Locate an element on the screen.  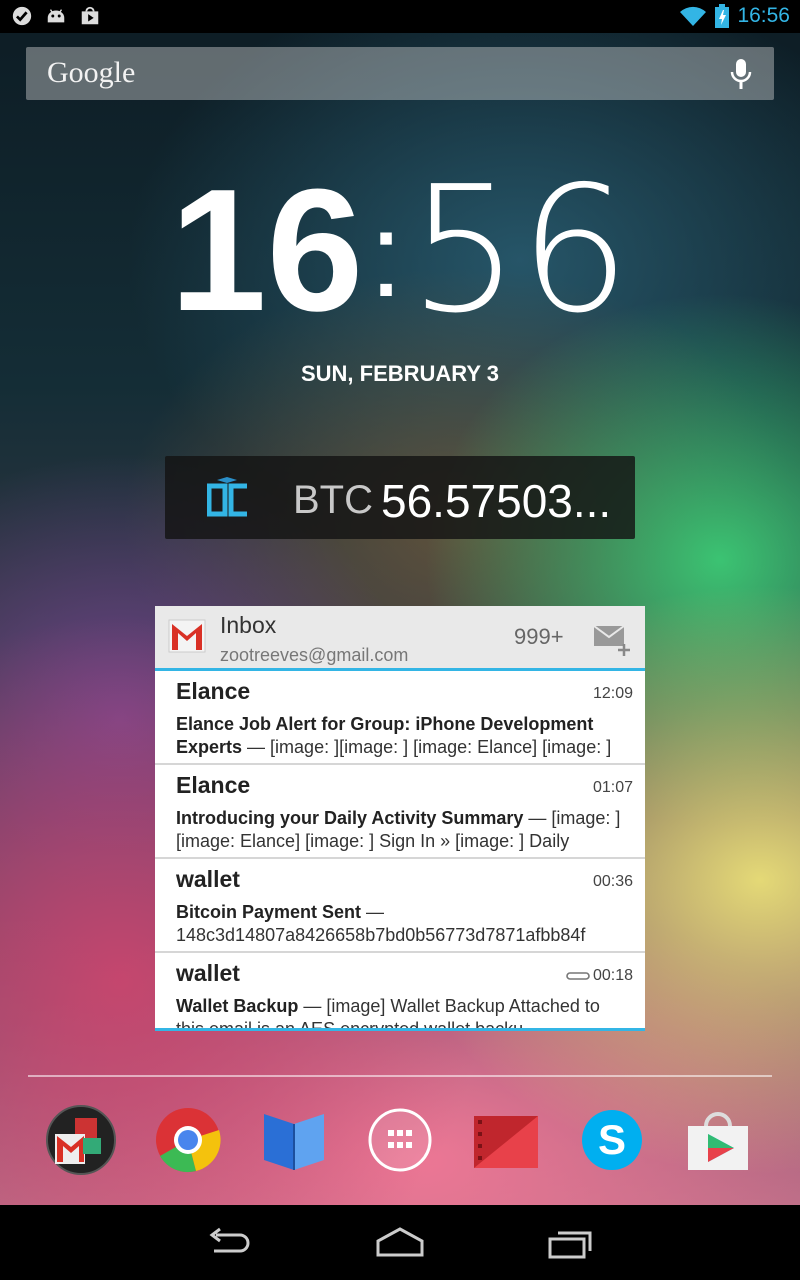
android-icon is located at coordinates (56, 16).